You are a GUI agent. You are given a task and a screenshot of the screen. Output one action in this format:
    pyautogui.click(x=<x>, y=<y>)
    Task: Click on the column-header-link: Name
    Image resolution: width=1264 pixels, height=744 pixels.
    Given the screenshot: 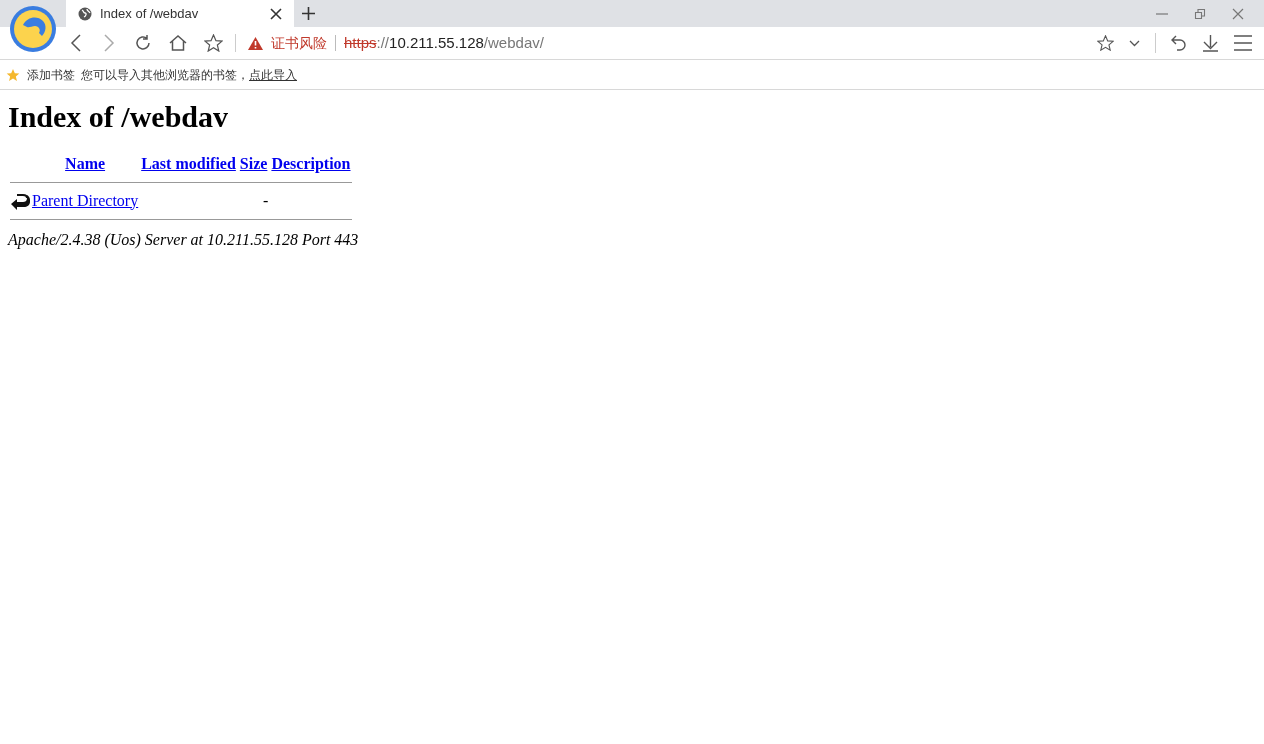 What is the action you would take?
    pyautogui.click(x=85, y=163)
    